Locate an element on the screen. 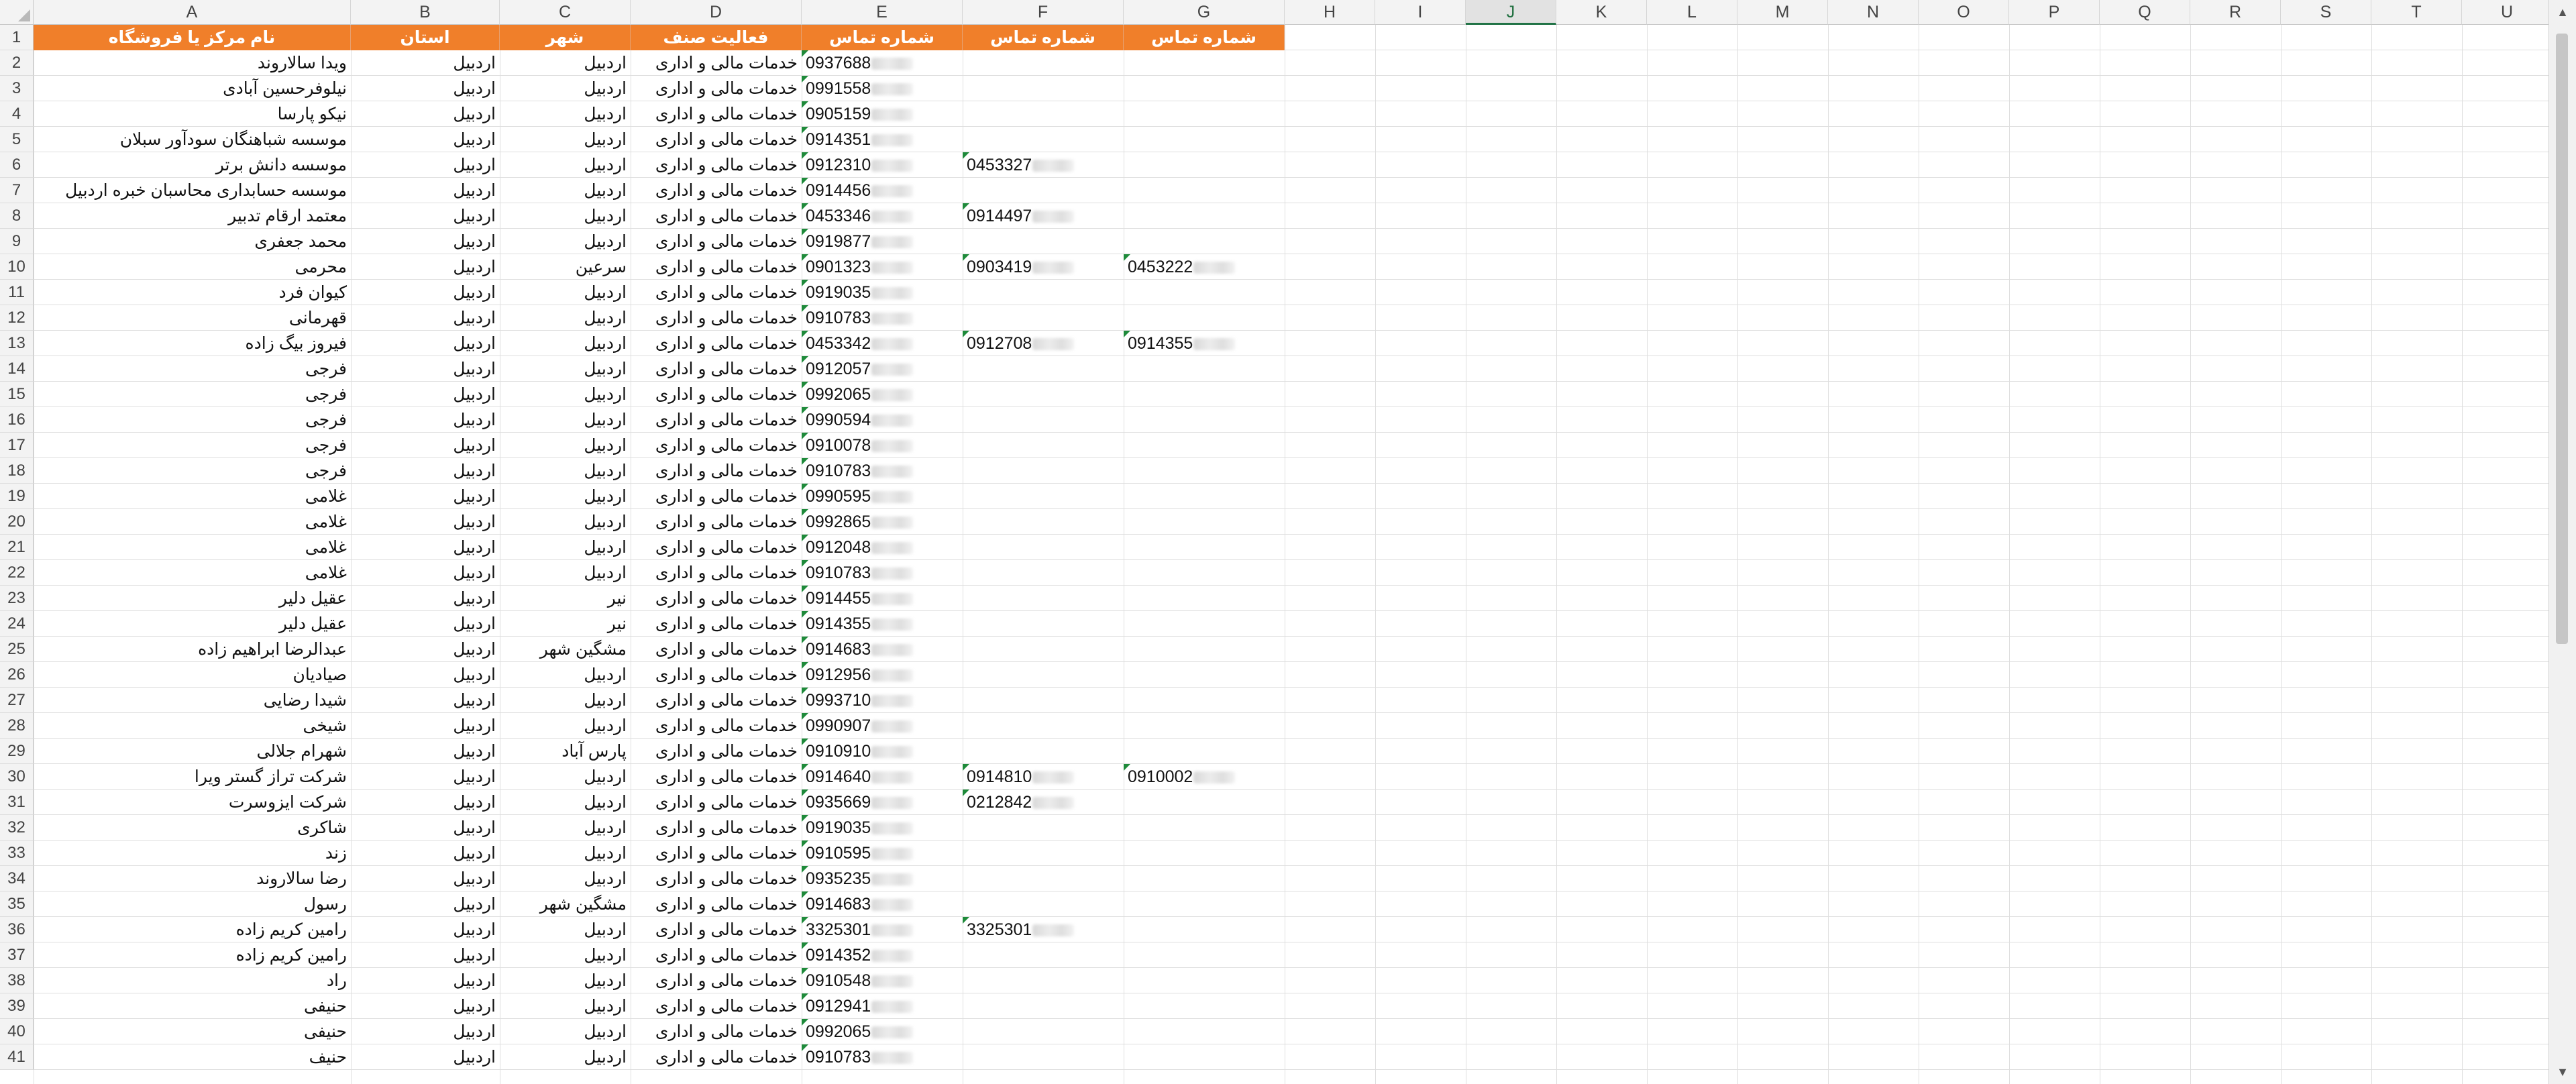 The width and height of the screenshot is (2576, 1084). row-header: 20 is located at coordinates (17, 522).